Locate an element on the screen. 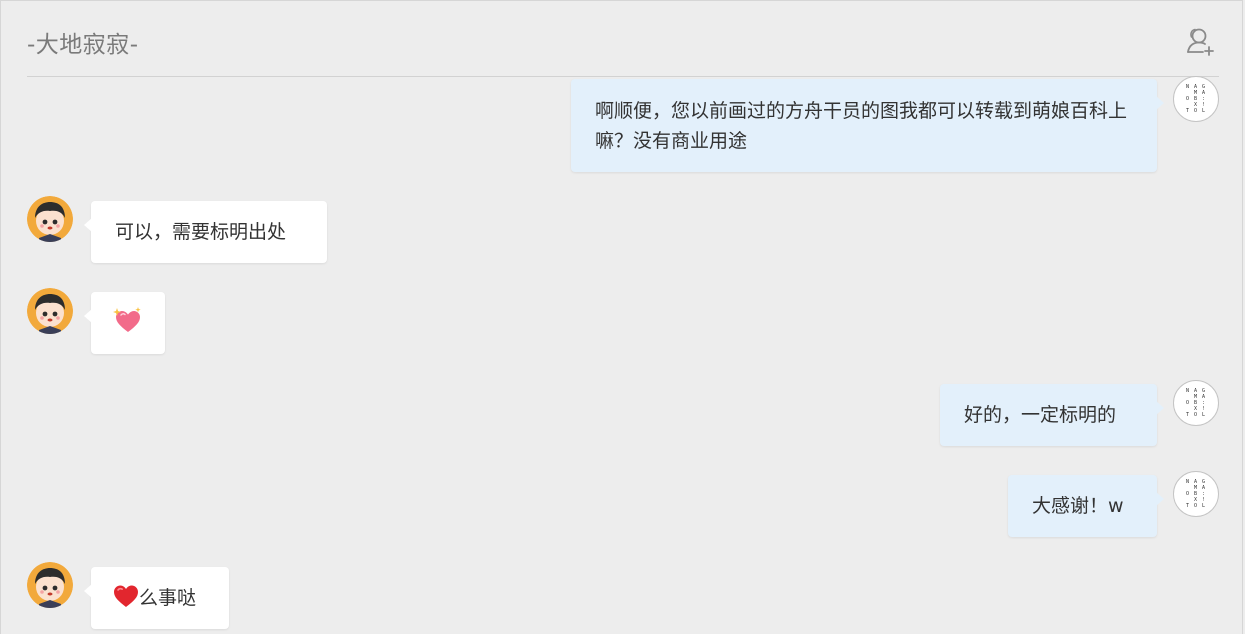 Image resolution: width=1245 pixels, height=634 pixels. chat-title: -大地寂寂- is located at coordinates (83, 45).